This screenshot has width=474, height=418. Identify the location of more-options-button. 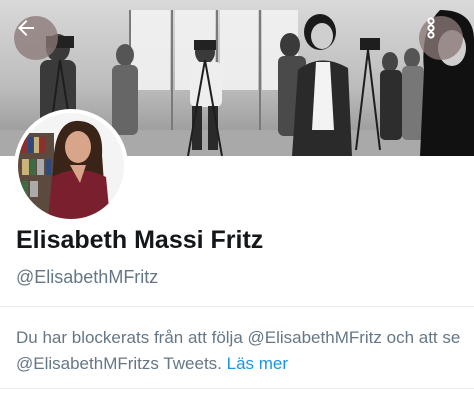
(441, 38).